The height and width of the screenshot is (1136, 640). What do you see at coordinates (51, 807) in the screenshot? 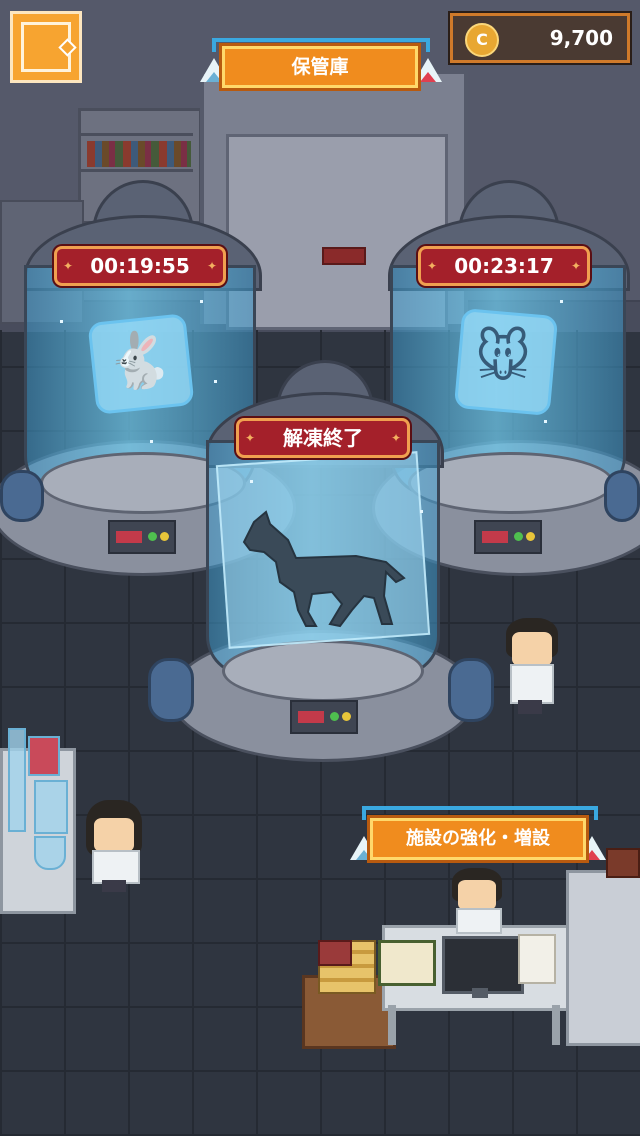
I see `beaker` at bounding box center [51, 807].